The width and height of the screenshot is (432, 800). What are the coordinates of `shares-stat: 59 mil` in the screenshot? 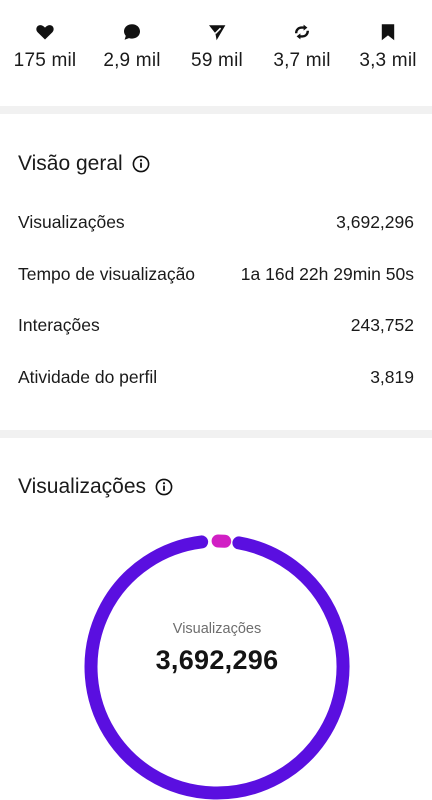 It's located at (217, 47).